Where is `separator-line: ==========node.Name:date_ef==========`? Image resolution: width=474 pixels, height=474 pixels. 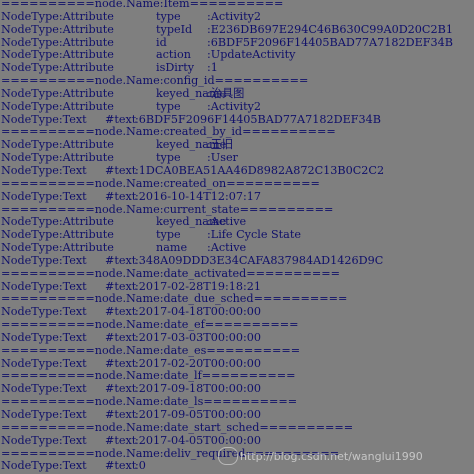
separator-line: ==========node.Name:date_ef========== is located at coordinates (237, 325).